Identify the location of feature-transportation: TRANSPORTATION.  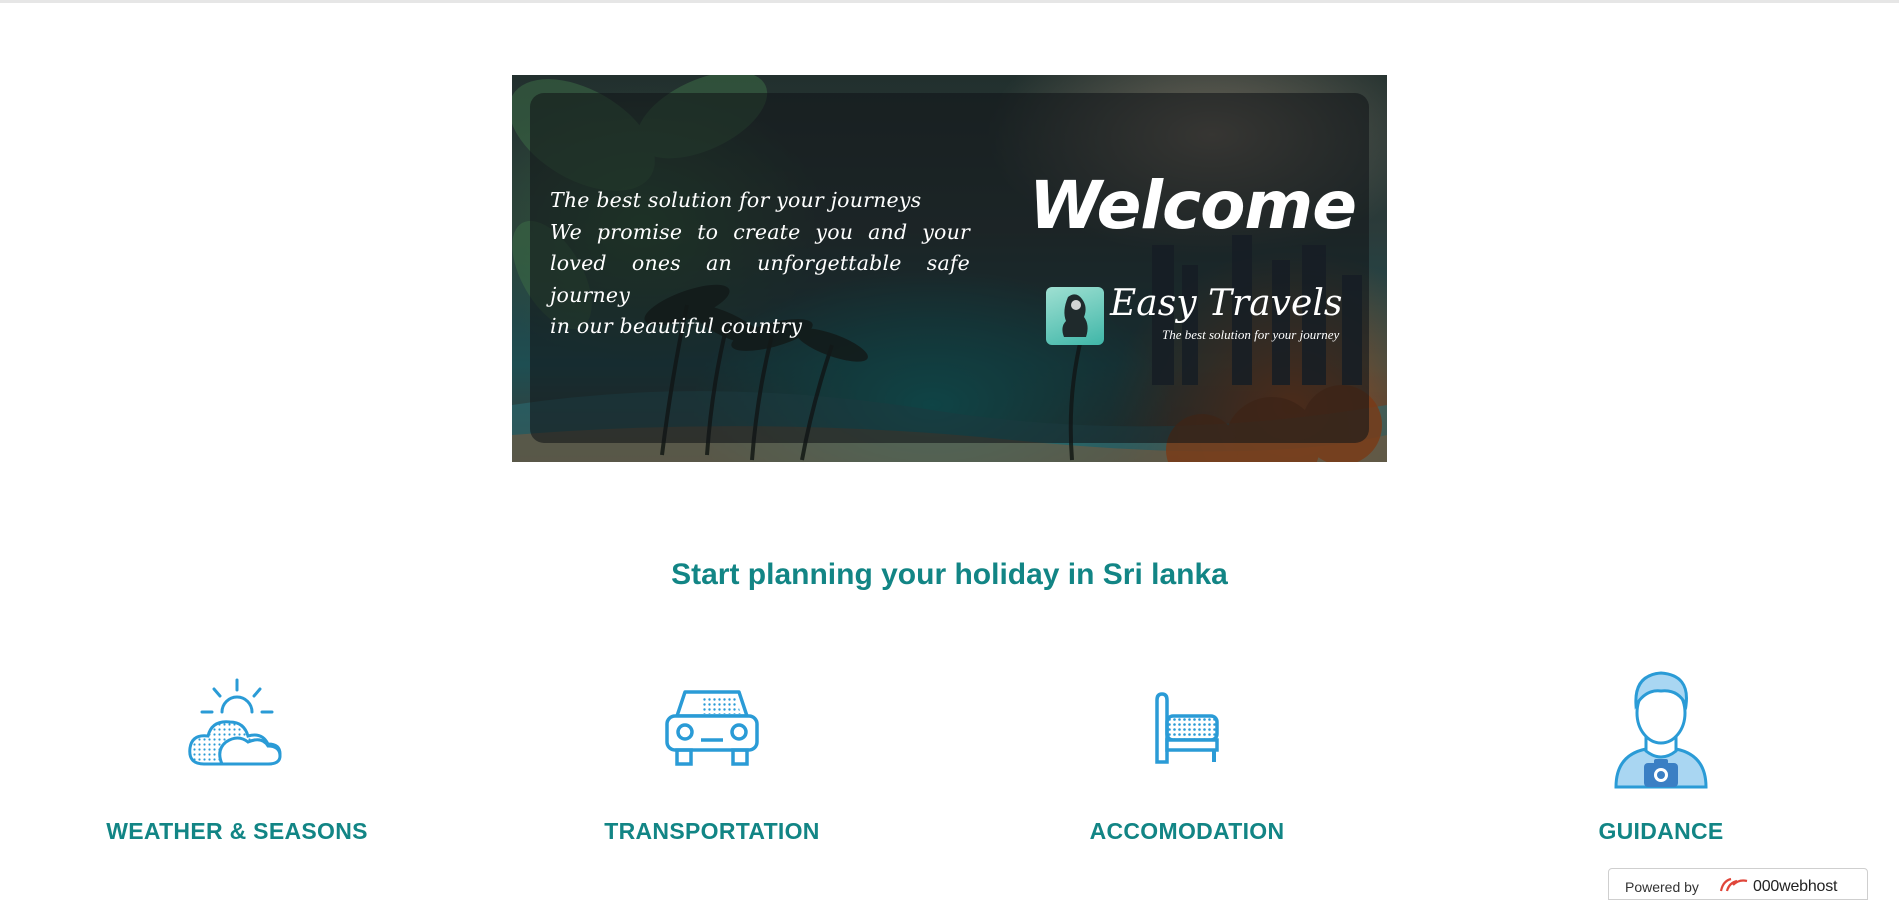
(712, 758).